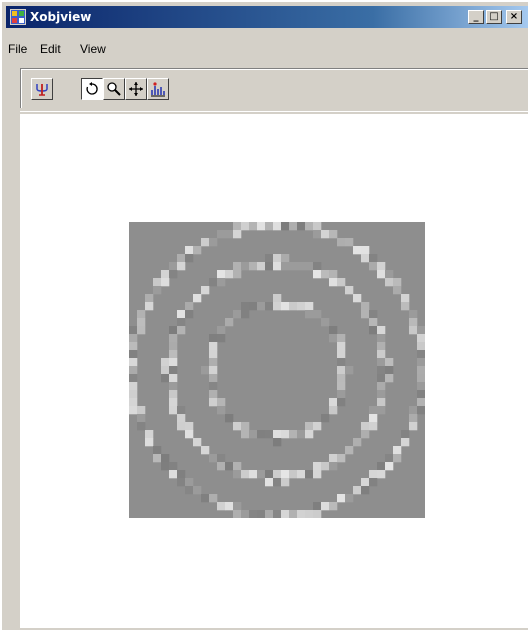  What do you see at coordinates (267, 17) in the screenshot?
I see `title-bar: Xobjview _ □ ×` at bounding box center [267, 17].